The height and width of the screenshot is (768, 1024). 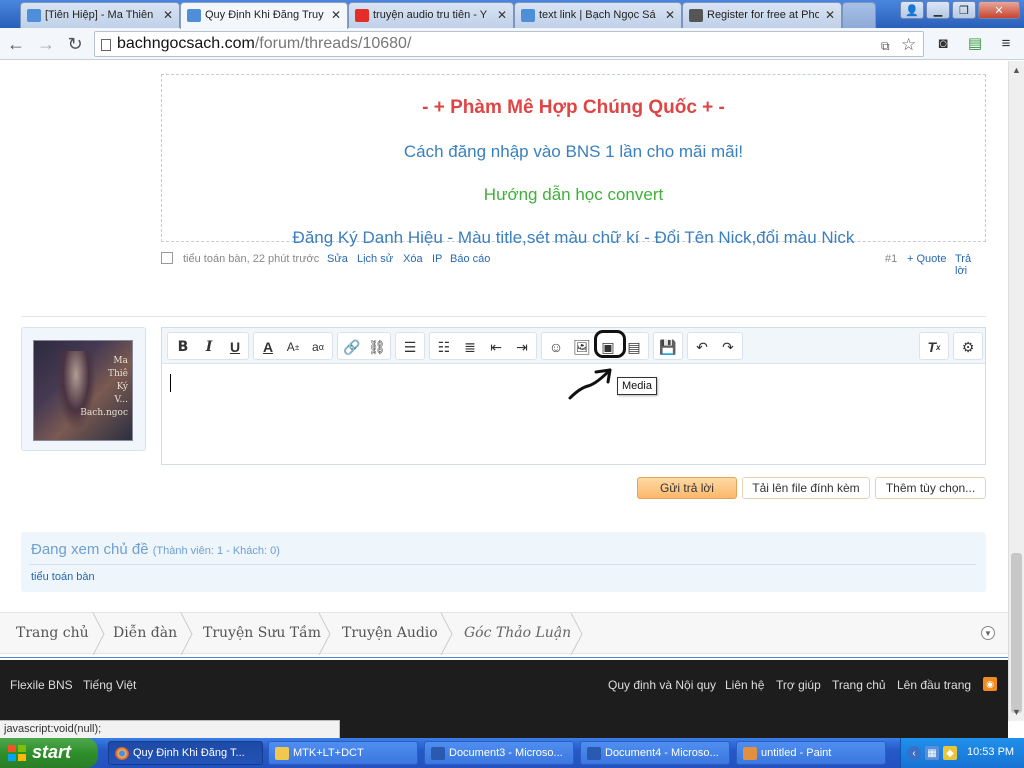 I want to click on restore-button: ❐, so click(x=964, y=10).